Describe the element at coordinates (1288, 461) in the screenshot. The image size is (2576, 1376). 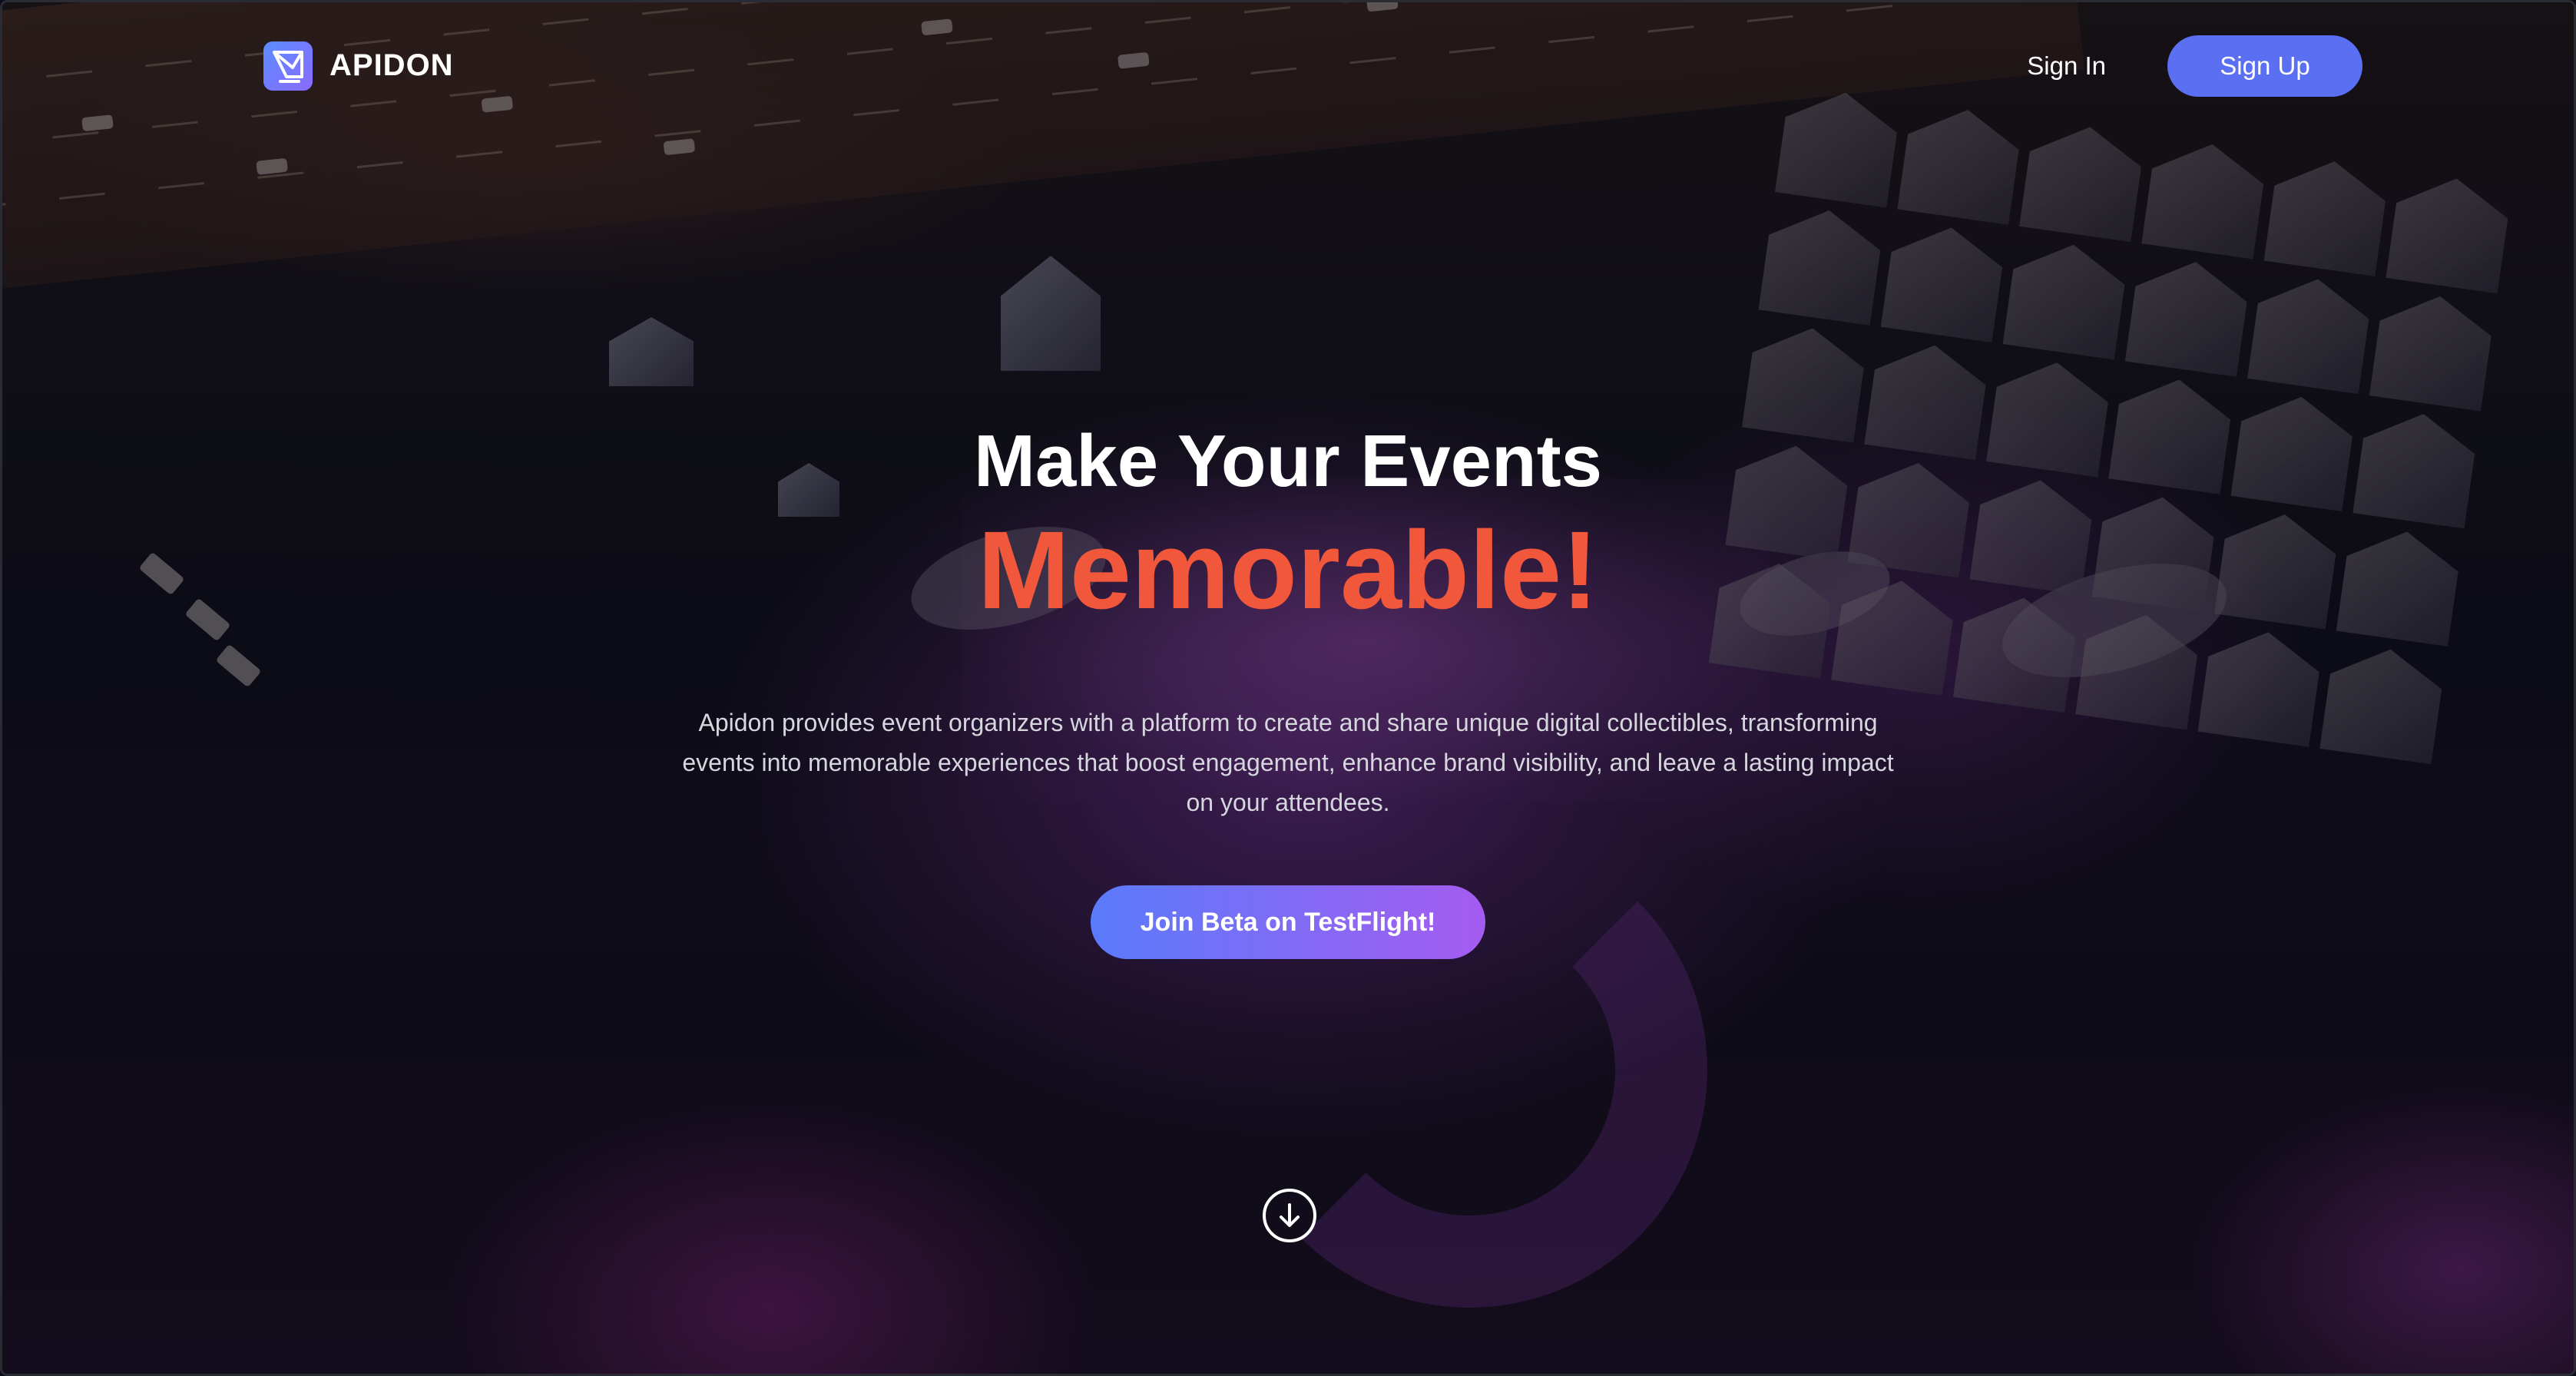
I see `hero-title: Make Your Events` at that location.